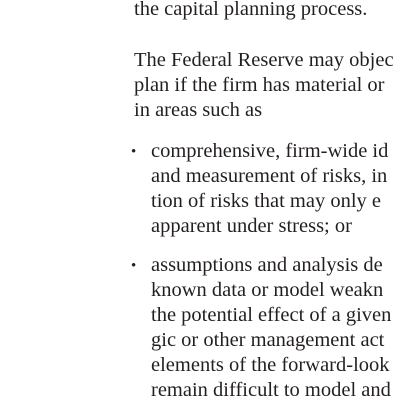 The image size is (400, 400). Describe the element at coordinates (259, 85) in the screenshot. I see `paragraph-main-line: plan if the firm has material or` at that location.